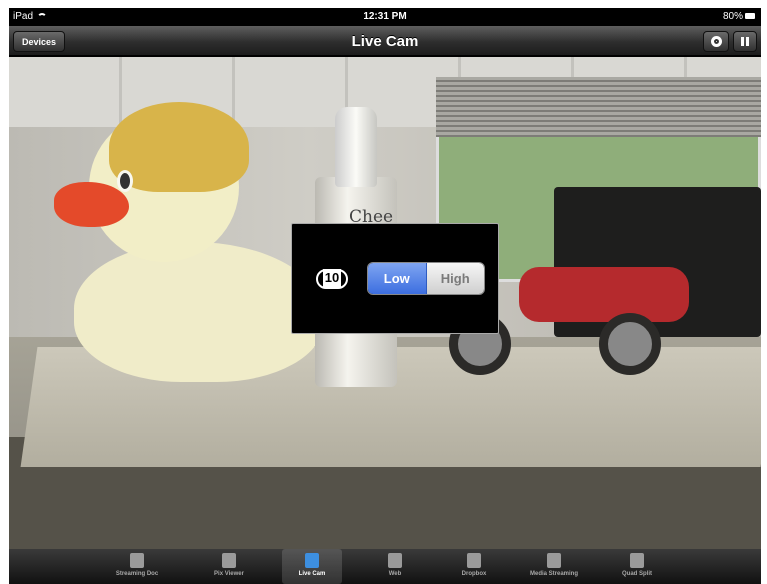 The width and height of the screenshot is (767, 584). I want to click on status-time: 12:31 PM, so click(385, 16).